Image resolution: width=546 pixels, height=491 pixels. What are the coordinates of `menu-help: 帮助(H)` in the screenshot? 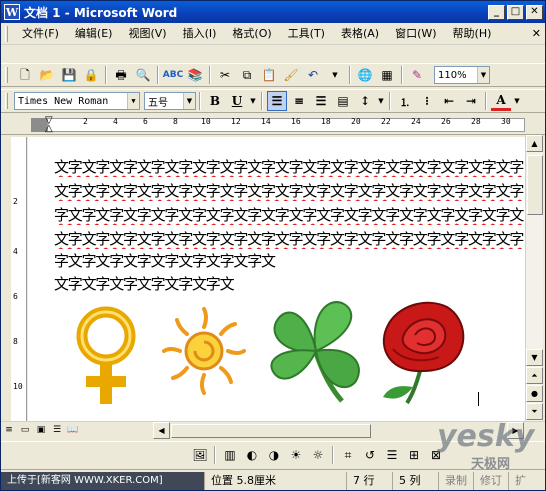 It's located at (472, 34).